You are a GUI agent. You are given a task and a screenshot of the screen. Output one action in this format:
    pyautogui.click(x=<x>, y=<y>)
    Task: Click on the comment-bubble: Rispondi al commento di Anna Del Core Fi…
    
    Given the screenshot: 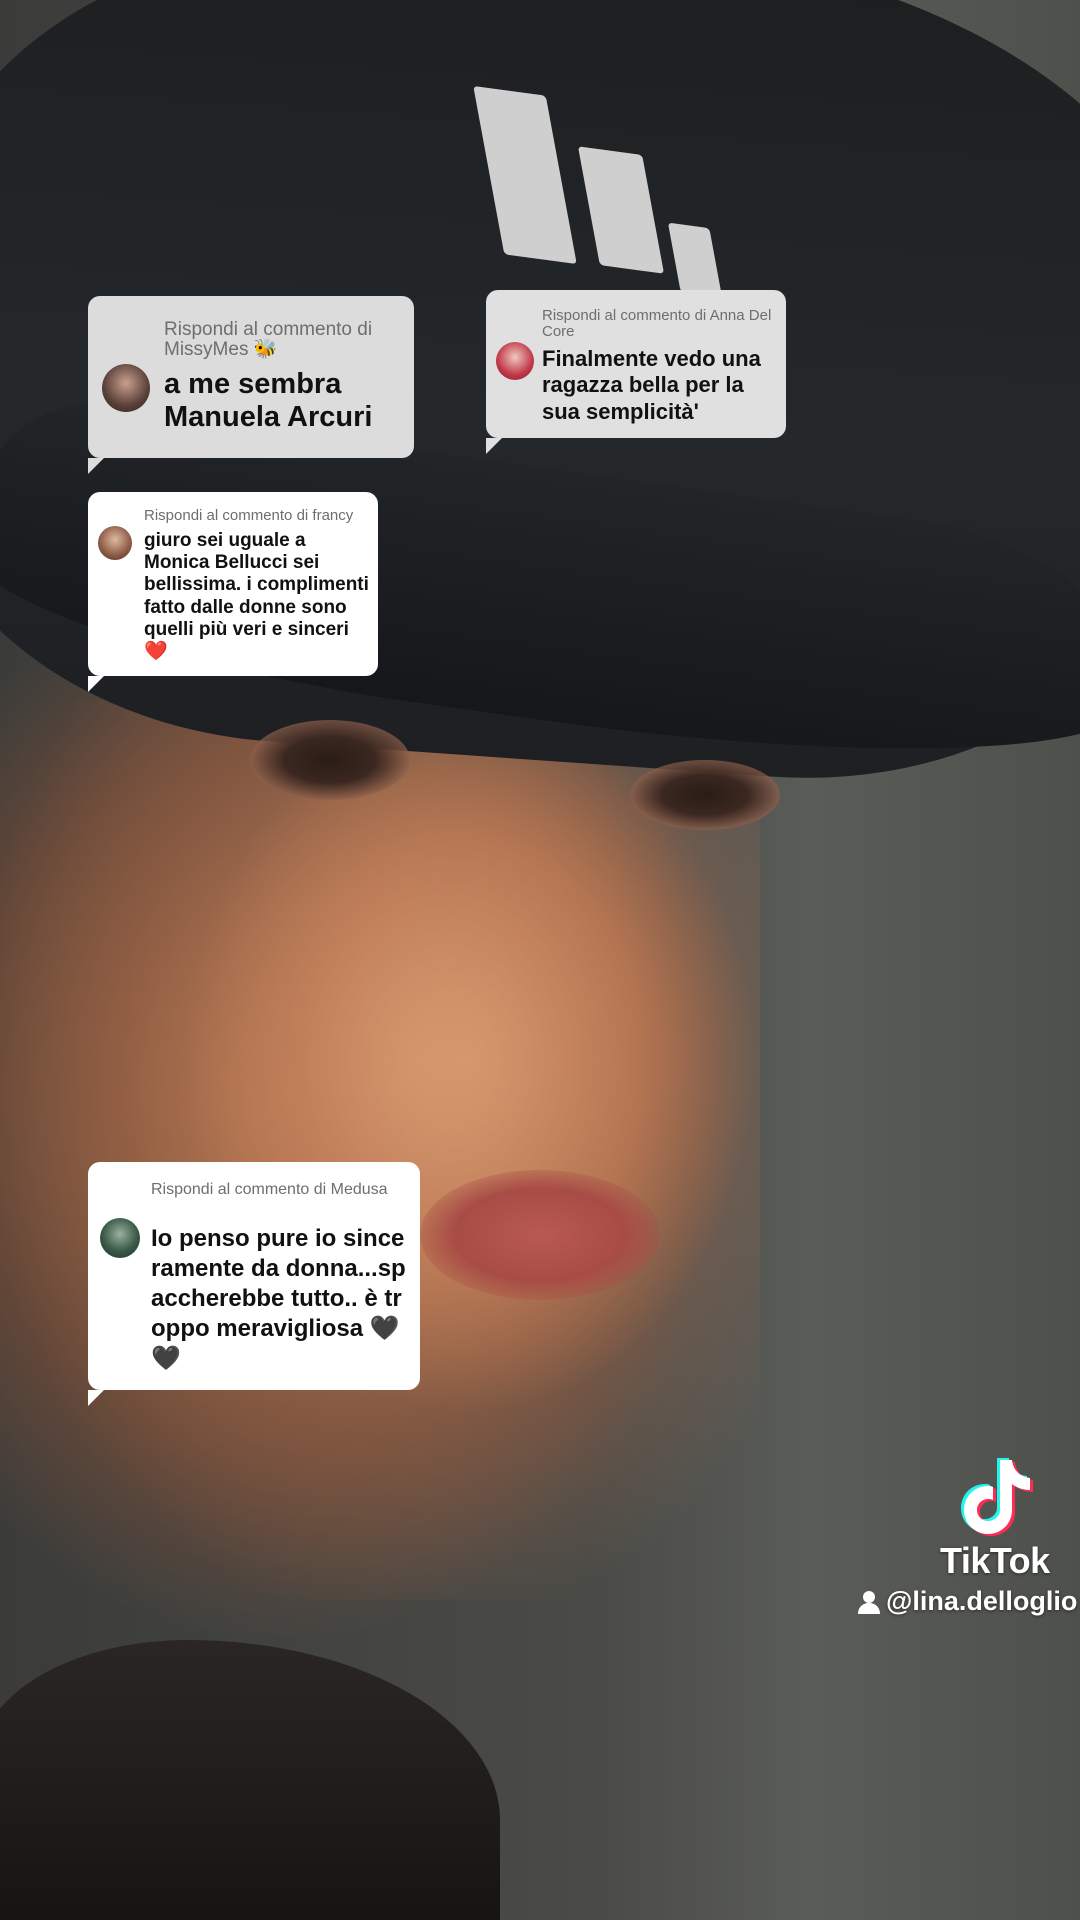 What is the action you would take?
    pyautogui.click(x=636, y=372)
    